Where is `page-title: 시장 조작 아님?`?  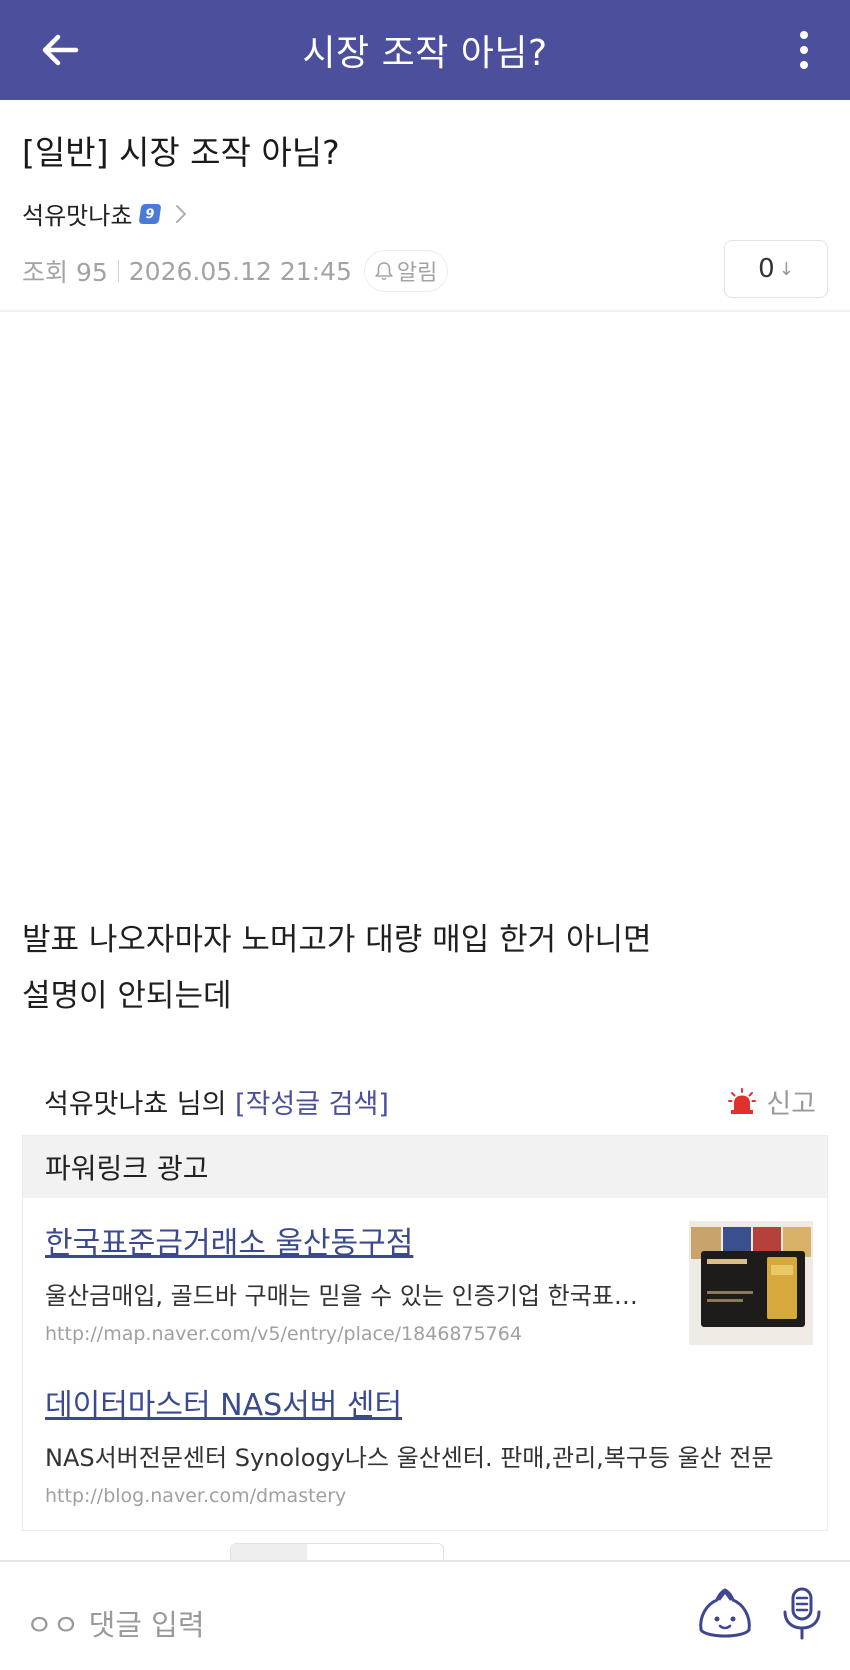
page-title: 시장 조작 아님? is located at coordinates (425, 53).